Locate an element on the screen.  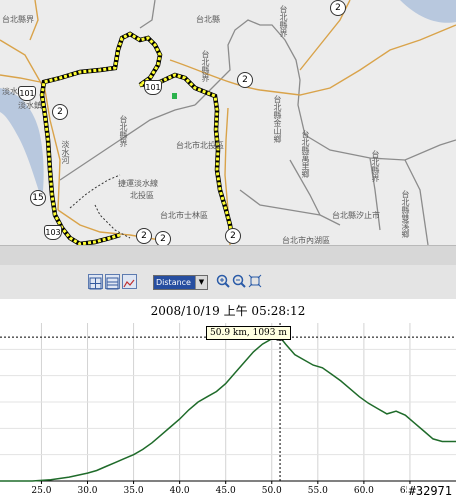
map-label: 台北縣雙溪鄉 is located at coordinates (405, 214).